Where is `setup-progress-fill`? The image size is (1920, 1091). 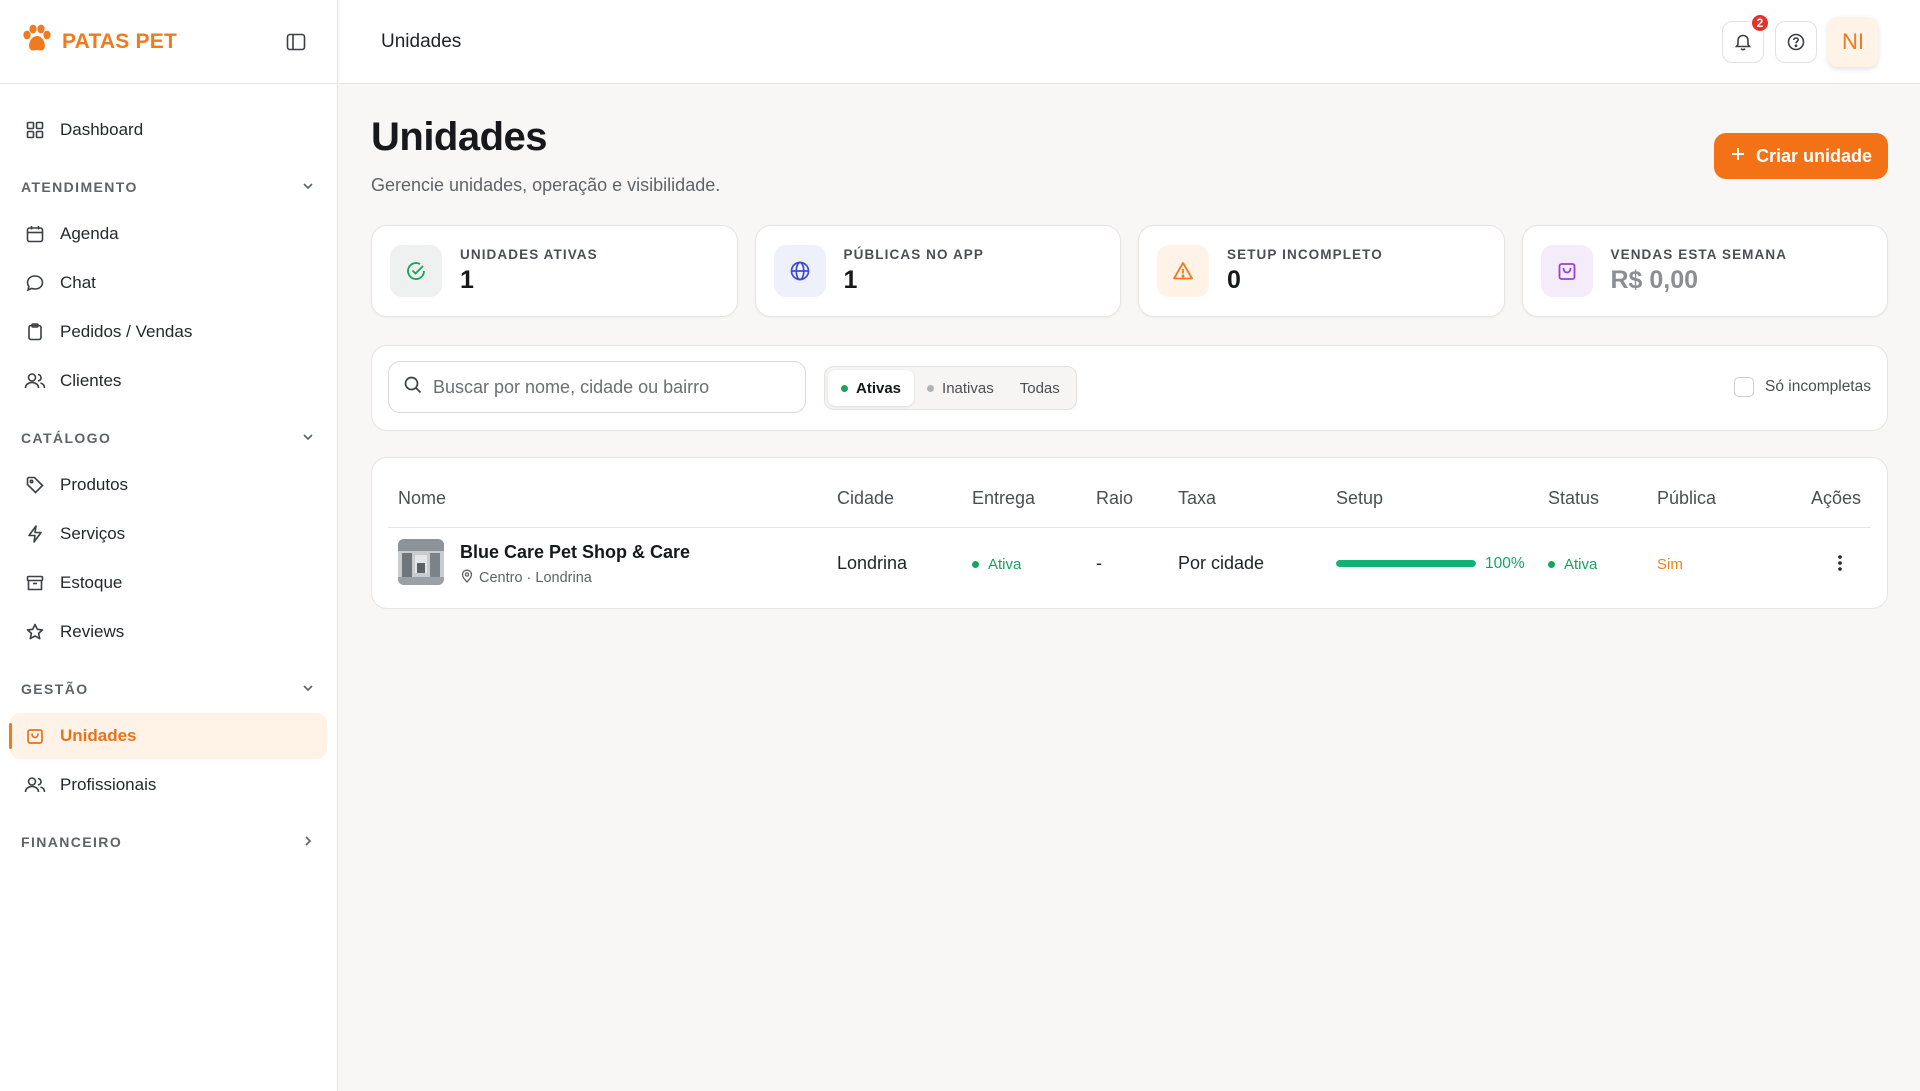 setup-progress-fill is located at coordinates (1406, 563).